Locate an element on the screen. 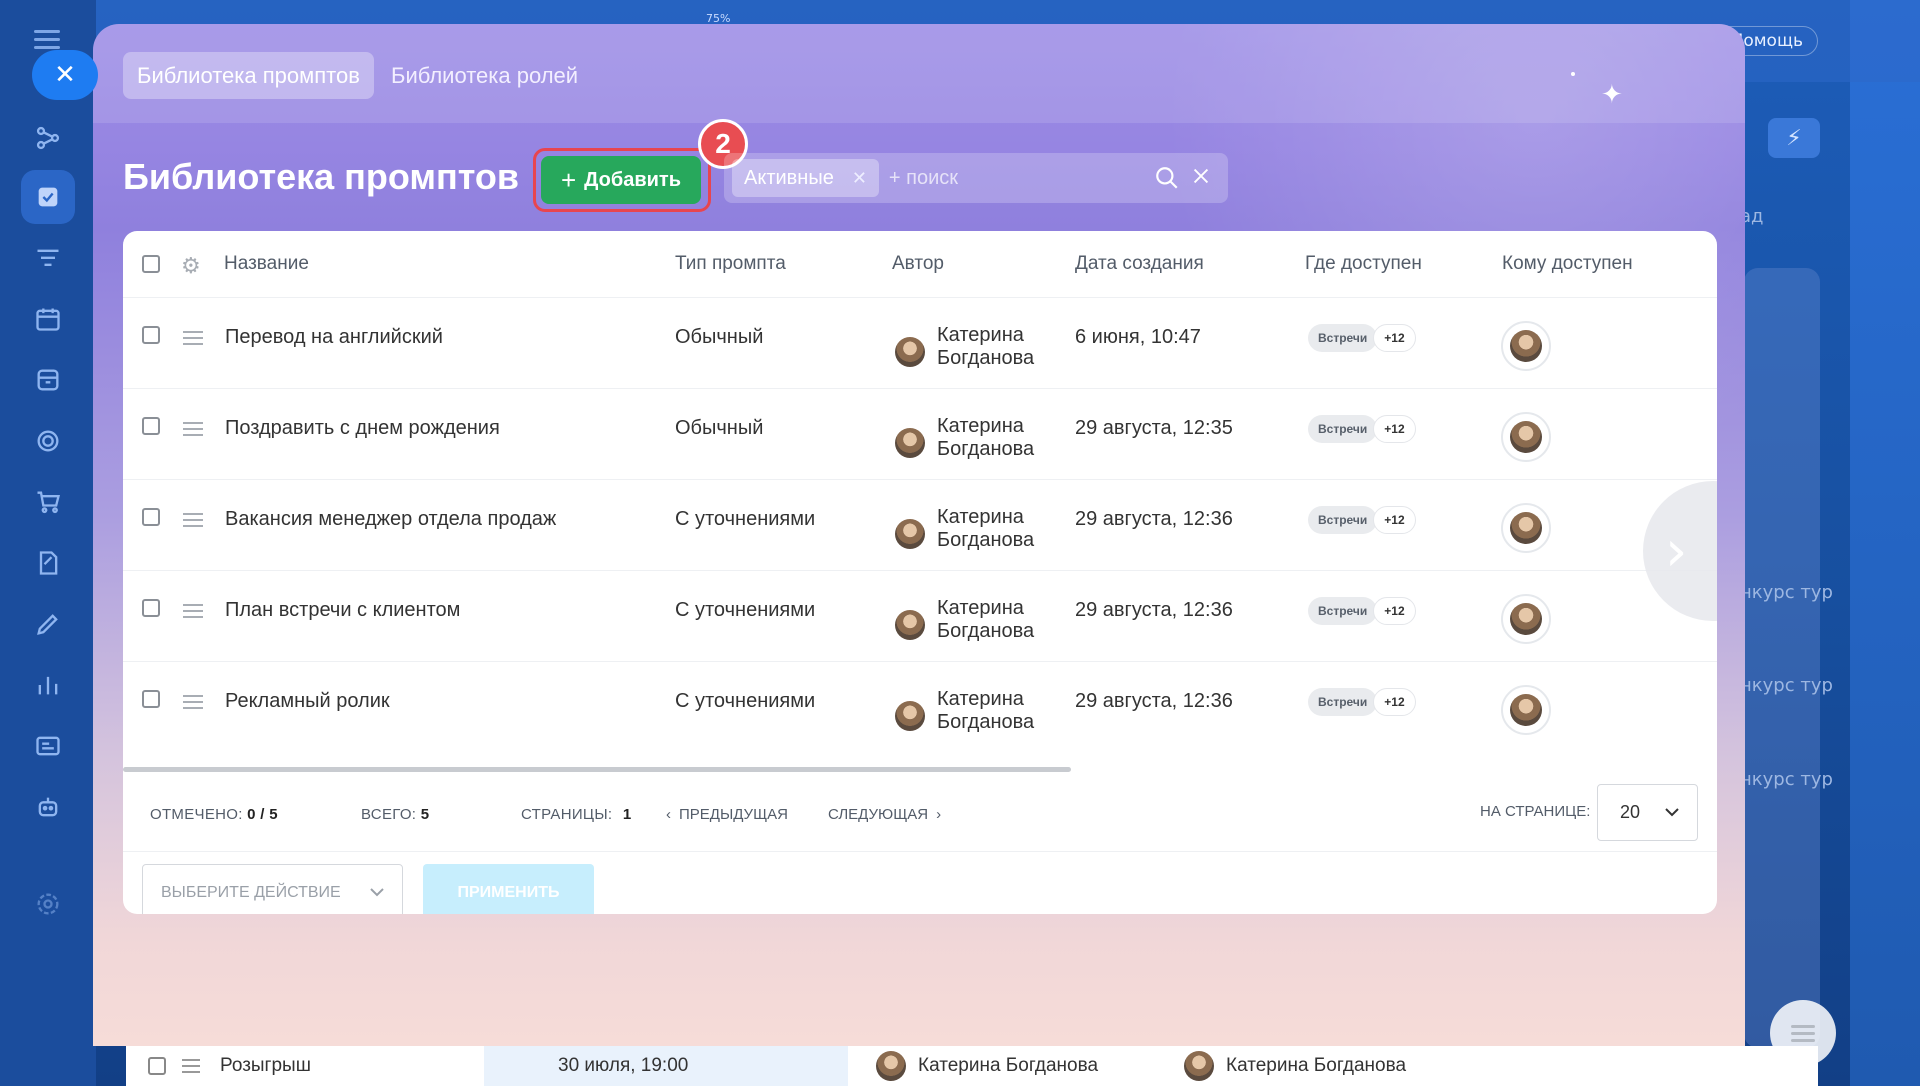 The height and width of the screenshot is (1086, 1920). chip-close-icon: ✕ is located at coordinates (859, 178).